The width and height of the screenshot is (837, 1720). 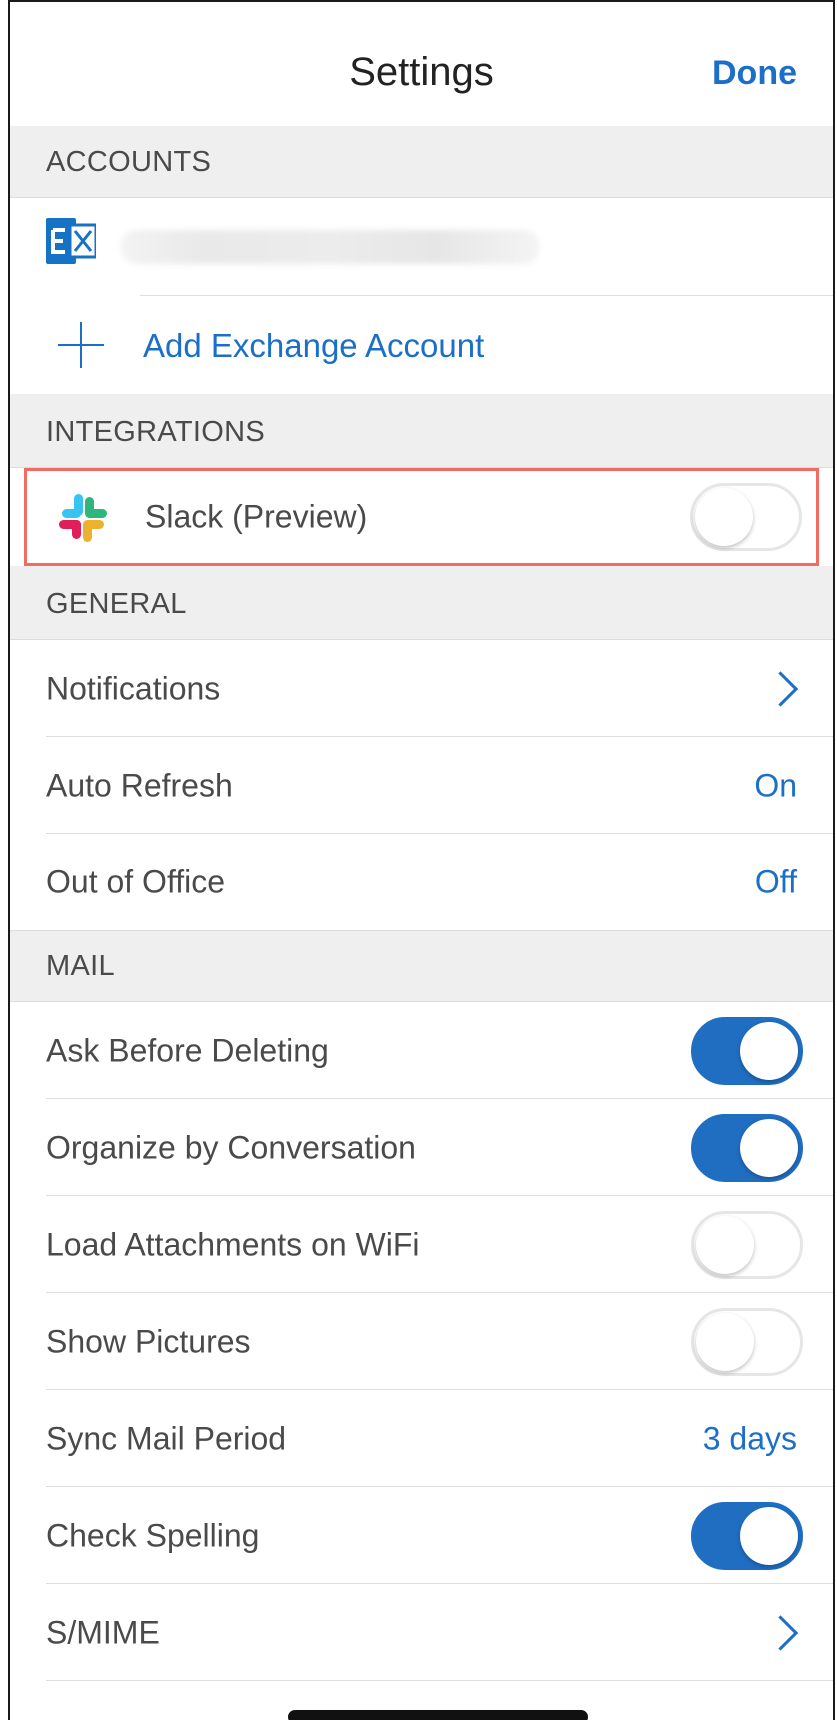 What do you see at coordinates (153, 1535) in the screenshot?
I see `check-spelling-label: Check Spelling` at bounding box center [153, 1535].